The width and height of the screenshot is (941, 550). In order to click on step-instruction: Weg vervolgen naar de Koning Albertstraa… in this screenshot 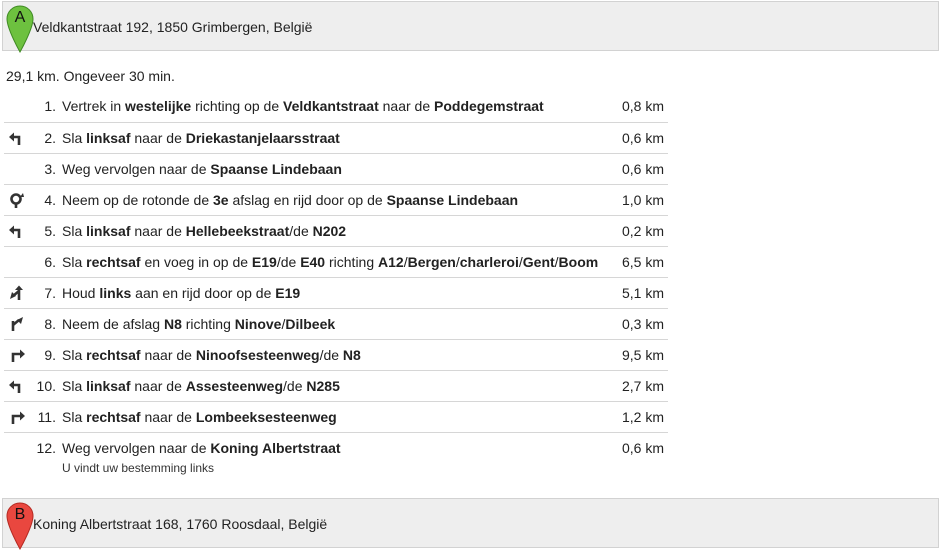, I will do `click(201, 448)`.